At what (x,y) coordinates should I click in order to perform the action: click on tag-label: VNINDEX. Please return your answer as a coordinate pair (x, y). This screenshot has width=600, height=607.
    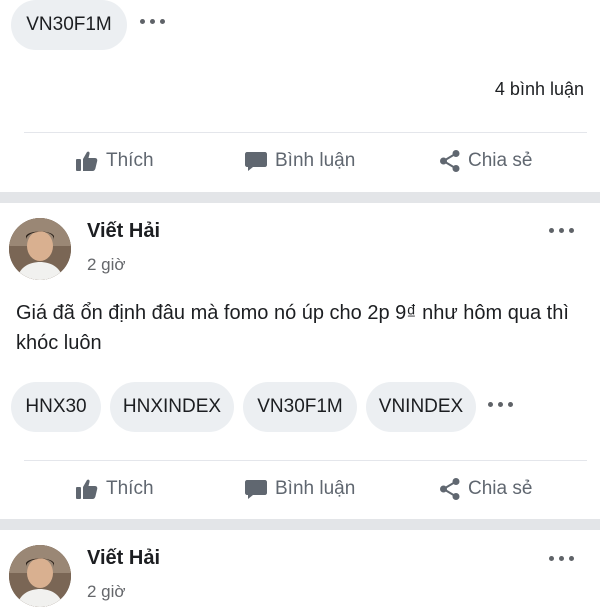
    Looking at the image, I should click on (421, 406).